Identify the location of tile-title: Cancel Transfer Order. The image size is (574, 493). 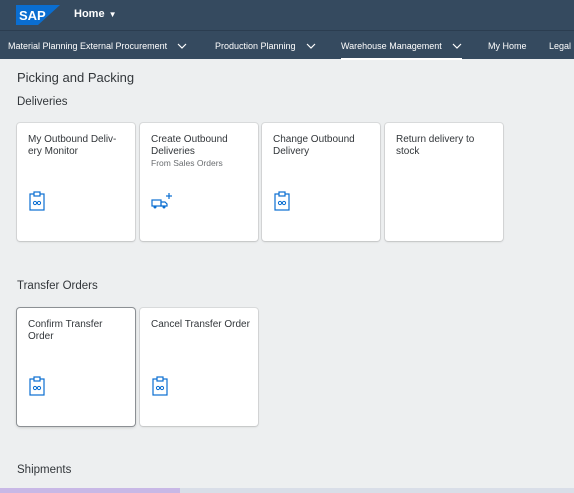
(200, 324).